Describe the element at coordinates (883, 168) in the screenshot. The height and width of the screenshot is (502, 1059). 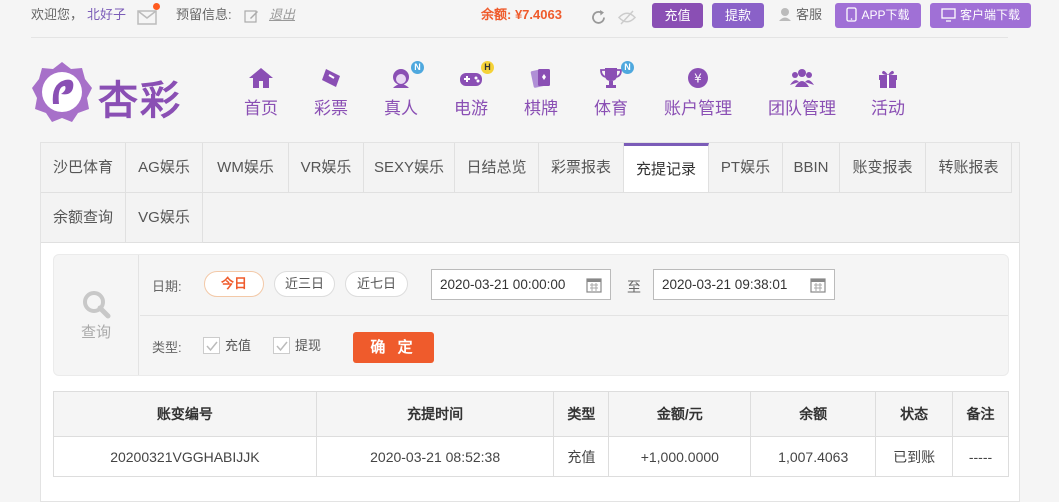
I see `tab-account-change-report: 账变报表` at that location.